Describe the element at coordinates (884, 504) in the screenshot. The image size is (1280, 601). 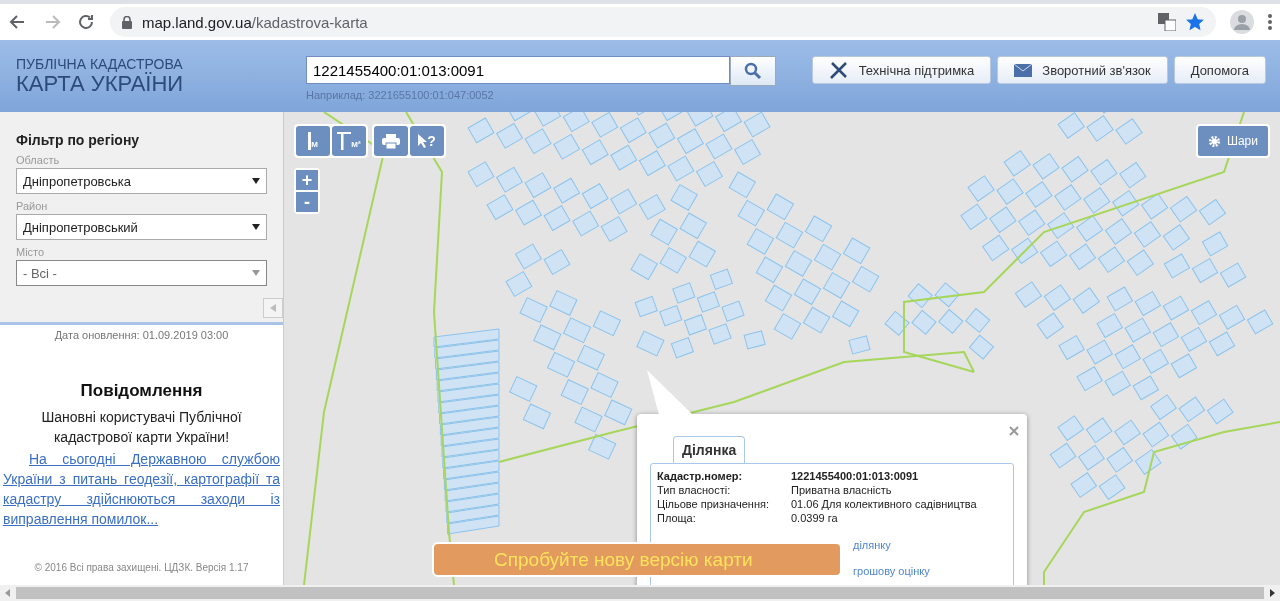
I see `info-value: 01.06 Для колективного садівництва` at that location.